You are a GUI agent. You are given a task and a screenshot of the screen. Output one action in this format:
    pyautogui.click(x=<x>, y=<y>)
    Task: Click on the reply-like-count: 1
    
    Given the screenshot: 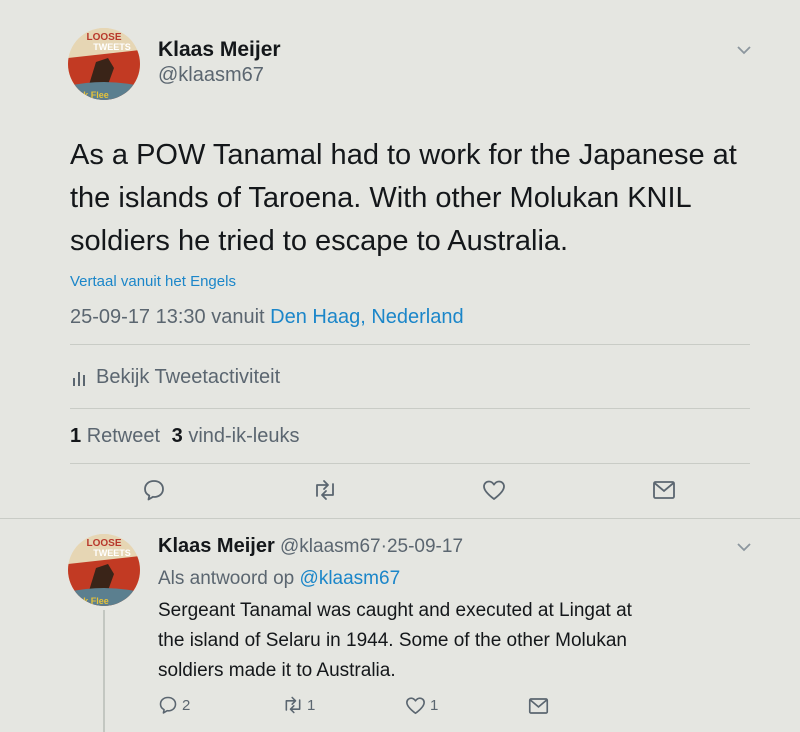 What is the action you would take?
    pyautogui.click(x=434, y=705)
    